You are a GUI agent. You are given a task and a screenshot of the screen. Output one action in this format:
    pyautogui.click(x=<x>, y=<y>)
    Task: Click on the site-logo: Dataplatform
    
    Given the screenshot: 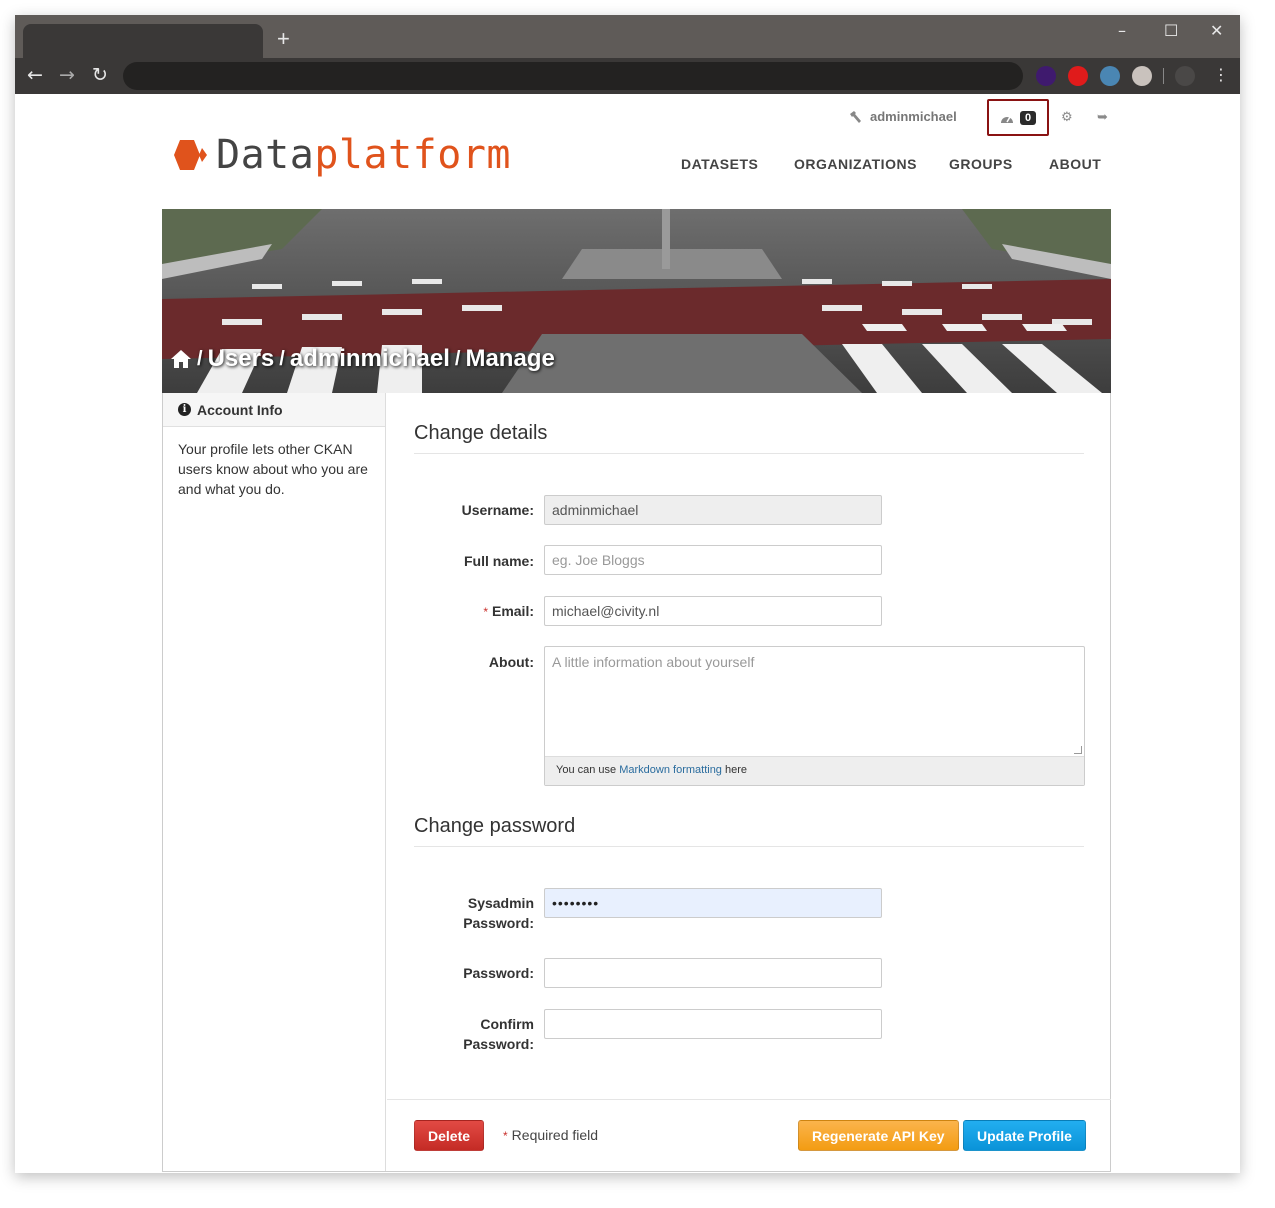 What is the action you would take?
    pyautogui.click(x=341, y=155)
    